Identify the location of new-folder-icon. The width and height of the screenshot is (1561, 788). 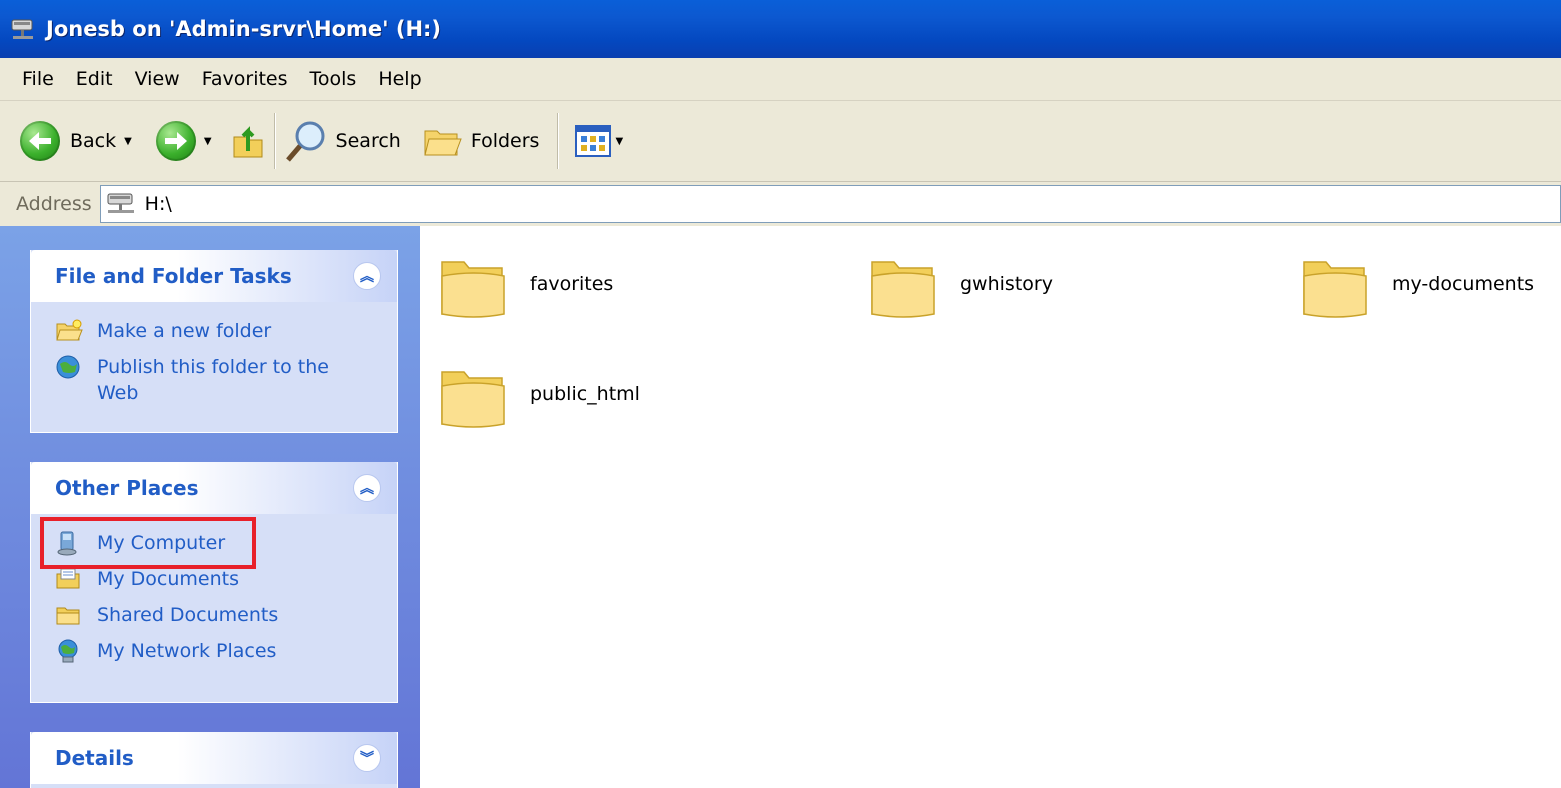
(69, 331).